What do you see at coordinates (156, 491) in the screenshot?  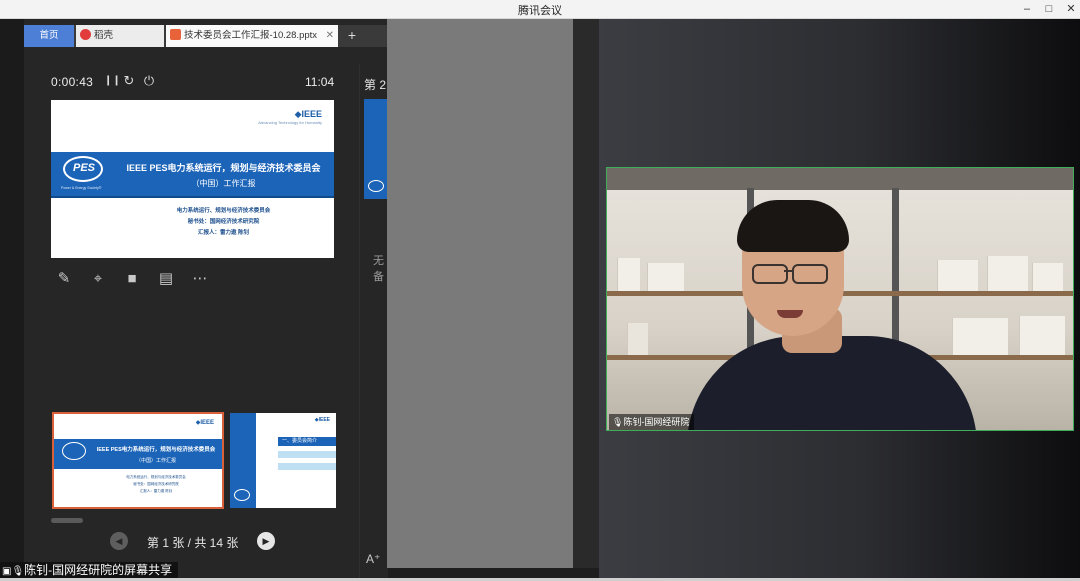 I see `thumb-sub3: 汇报人：雷力遨 陈钊` at bounding box center [156, 491].